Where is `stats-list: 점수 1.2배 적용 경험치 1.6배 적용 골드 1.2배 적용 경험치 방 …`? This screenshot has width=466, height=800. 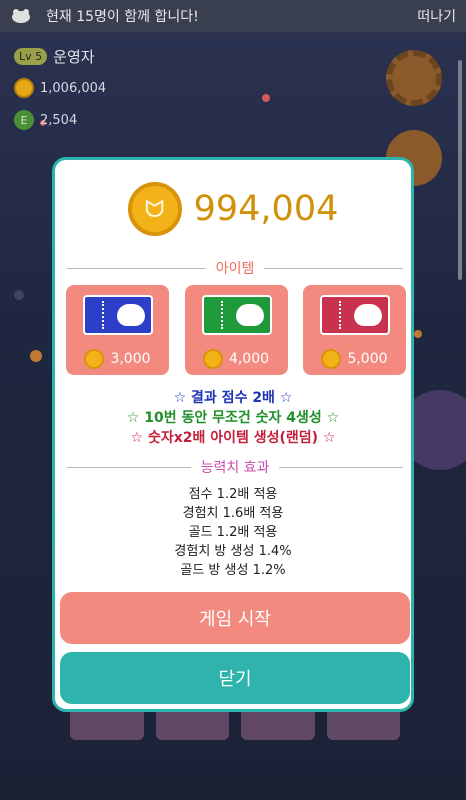
stats-list: 점수 1.2배 적용 경험치 1.6배 적용 골드 1.2배 적용 경험치 방 … is located at coordinates (233, 532).